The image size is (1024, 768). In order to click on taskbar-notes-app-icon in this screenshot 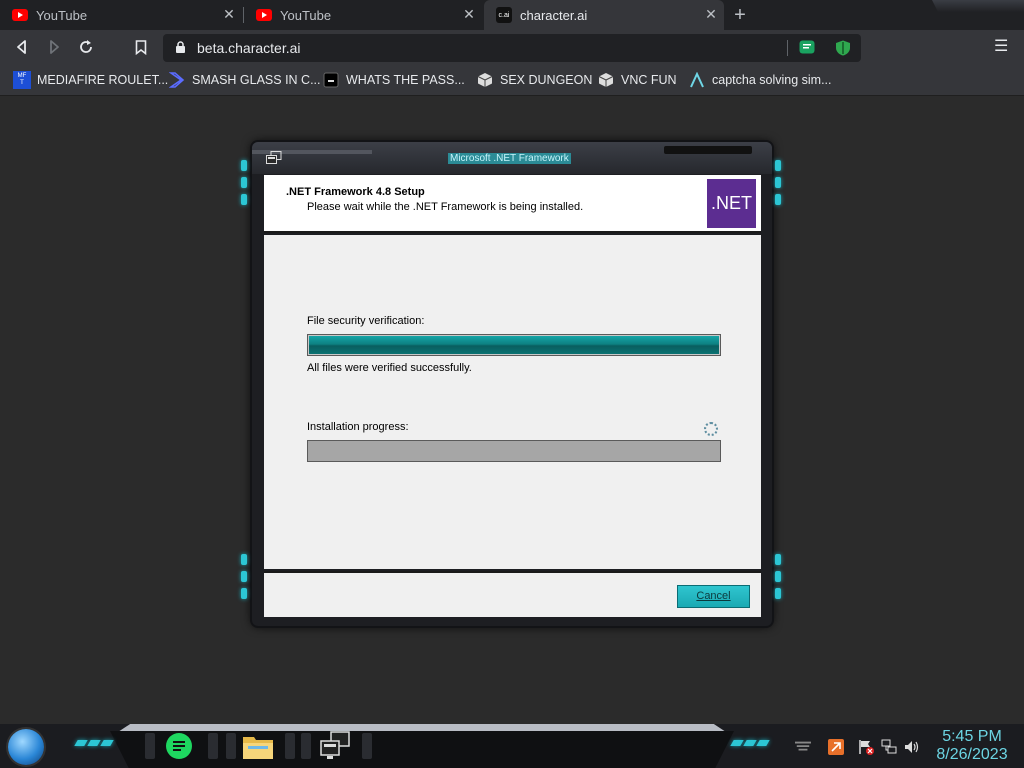, I will do `click(179, 746)`.